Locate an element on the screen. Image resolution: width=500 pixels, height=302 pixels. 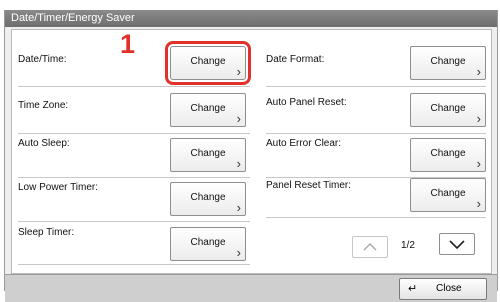
auto-sleep-change-label: Change is located at coordinates (208, 153).